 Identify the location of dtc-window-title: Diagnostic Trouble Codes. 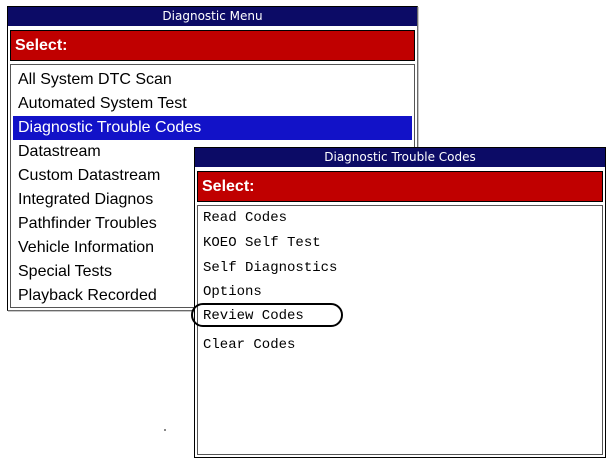
(400, 157).